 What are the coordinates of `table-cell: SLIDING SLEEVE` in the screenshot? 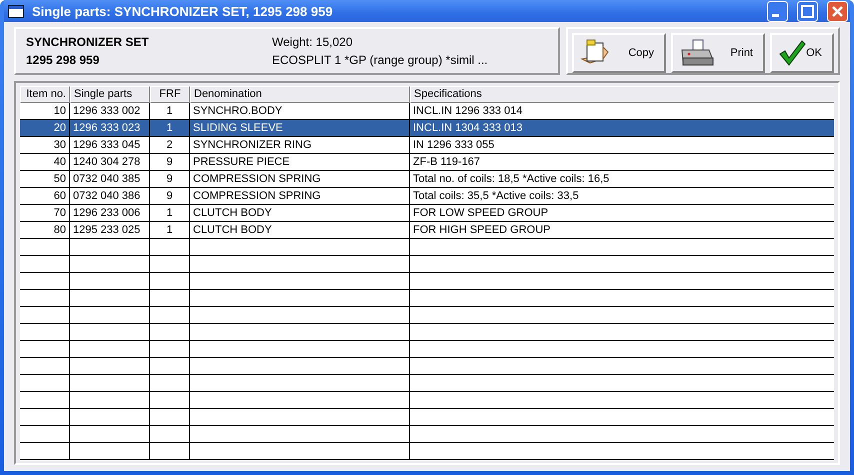 It's located at (300, 128).